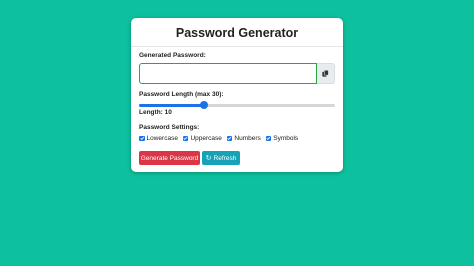 The width and height of the screenshot is (474, 266). I want to click on password-settings-label: Password Settings:, so click(169, 127).